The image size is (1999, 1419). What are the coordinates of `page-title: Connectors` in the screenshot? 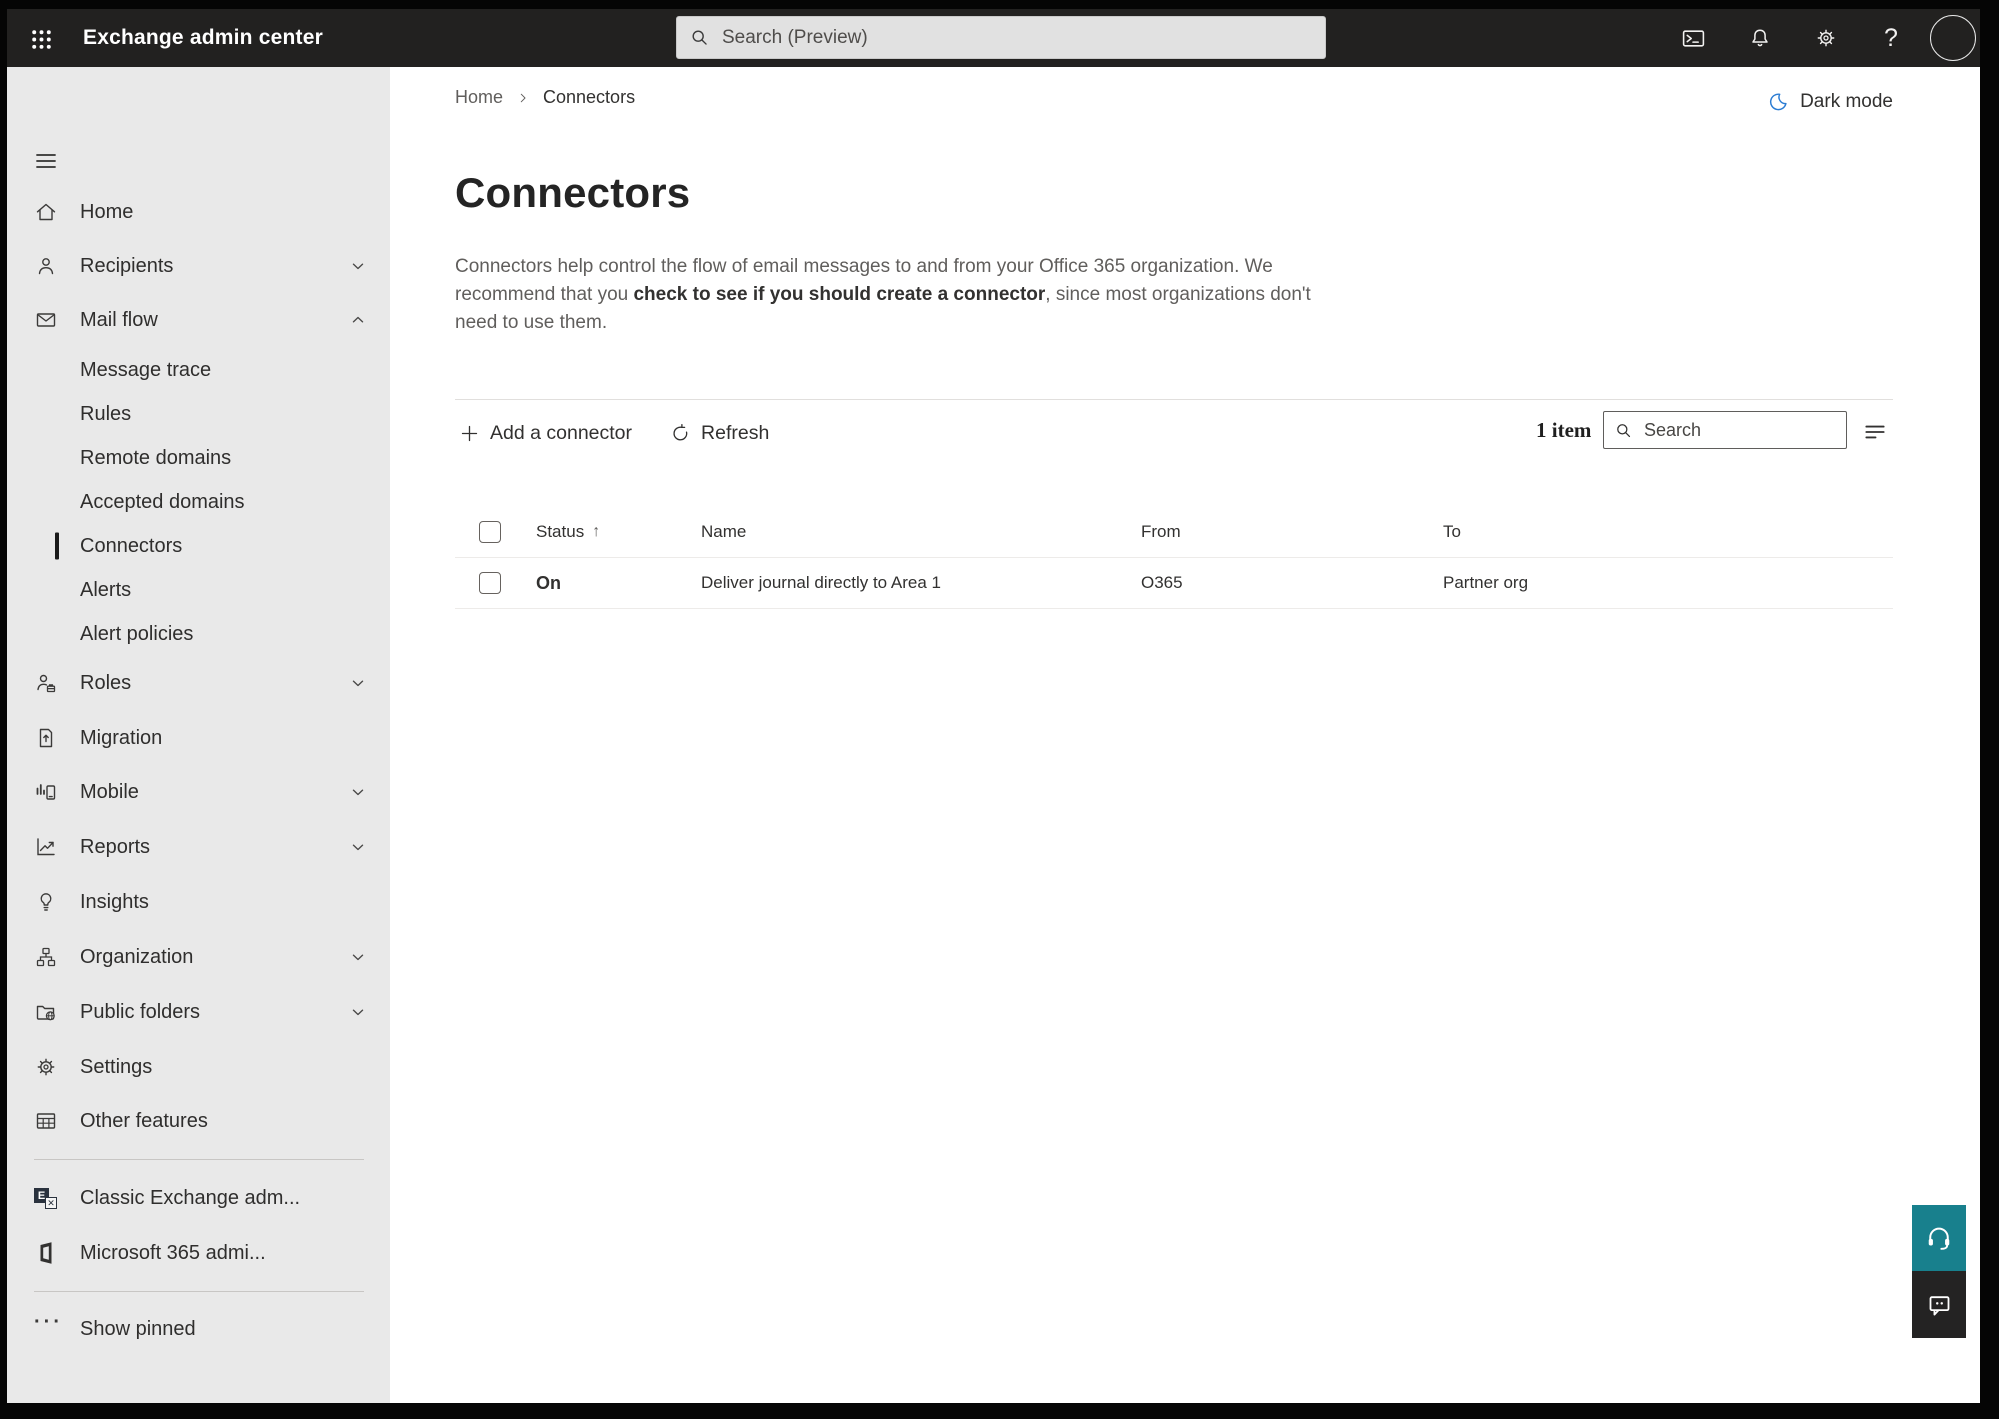 It's located at (573, 192).